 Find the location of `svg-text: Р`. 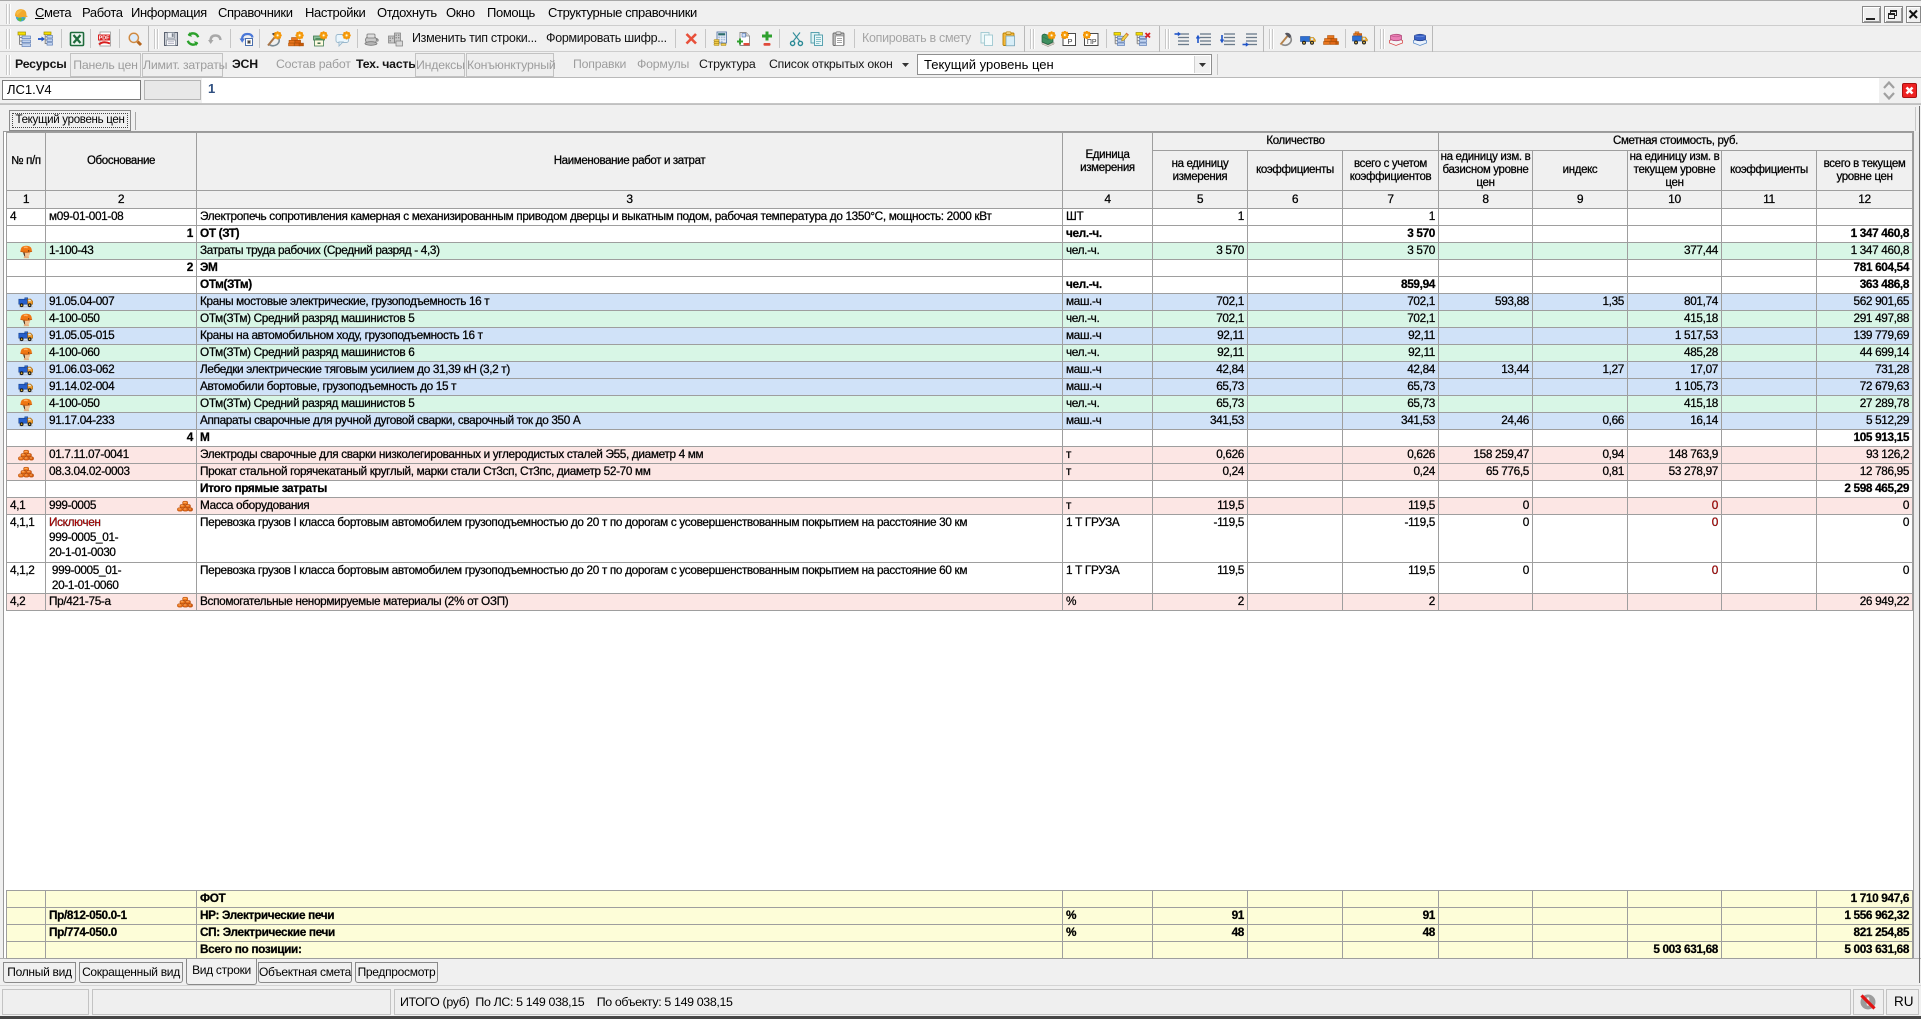

svg-text: Р is located at coordinates (1069, 41).